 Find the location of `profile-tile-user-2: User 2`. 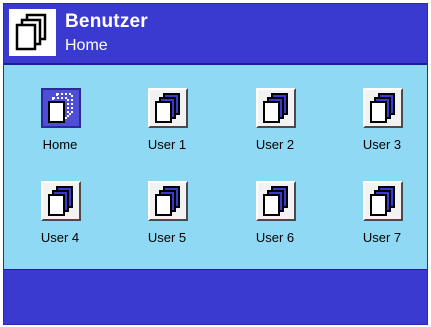

profile-tile-user-2: User 2 is located at coordinates (275, 125).